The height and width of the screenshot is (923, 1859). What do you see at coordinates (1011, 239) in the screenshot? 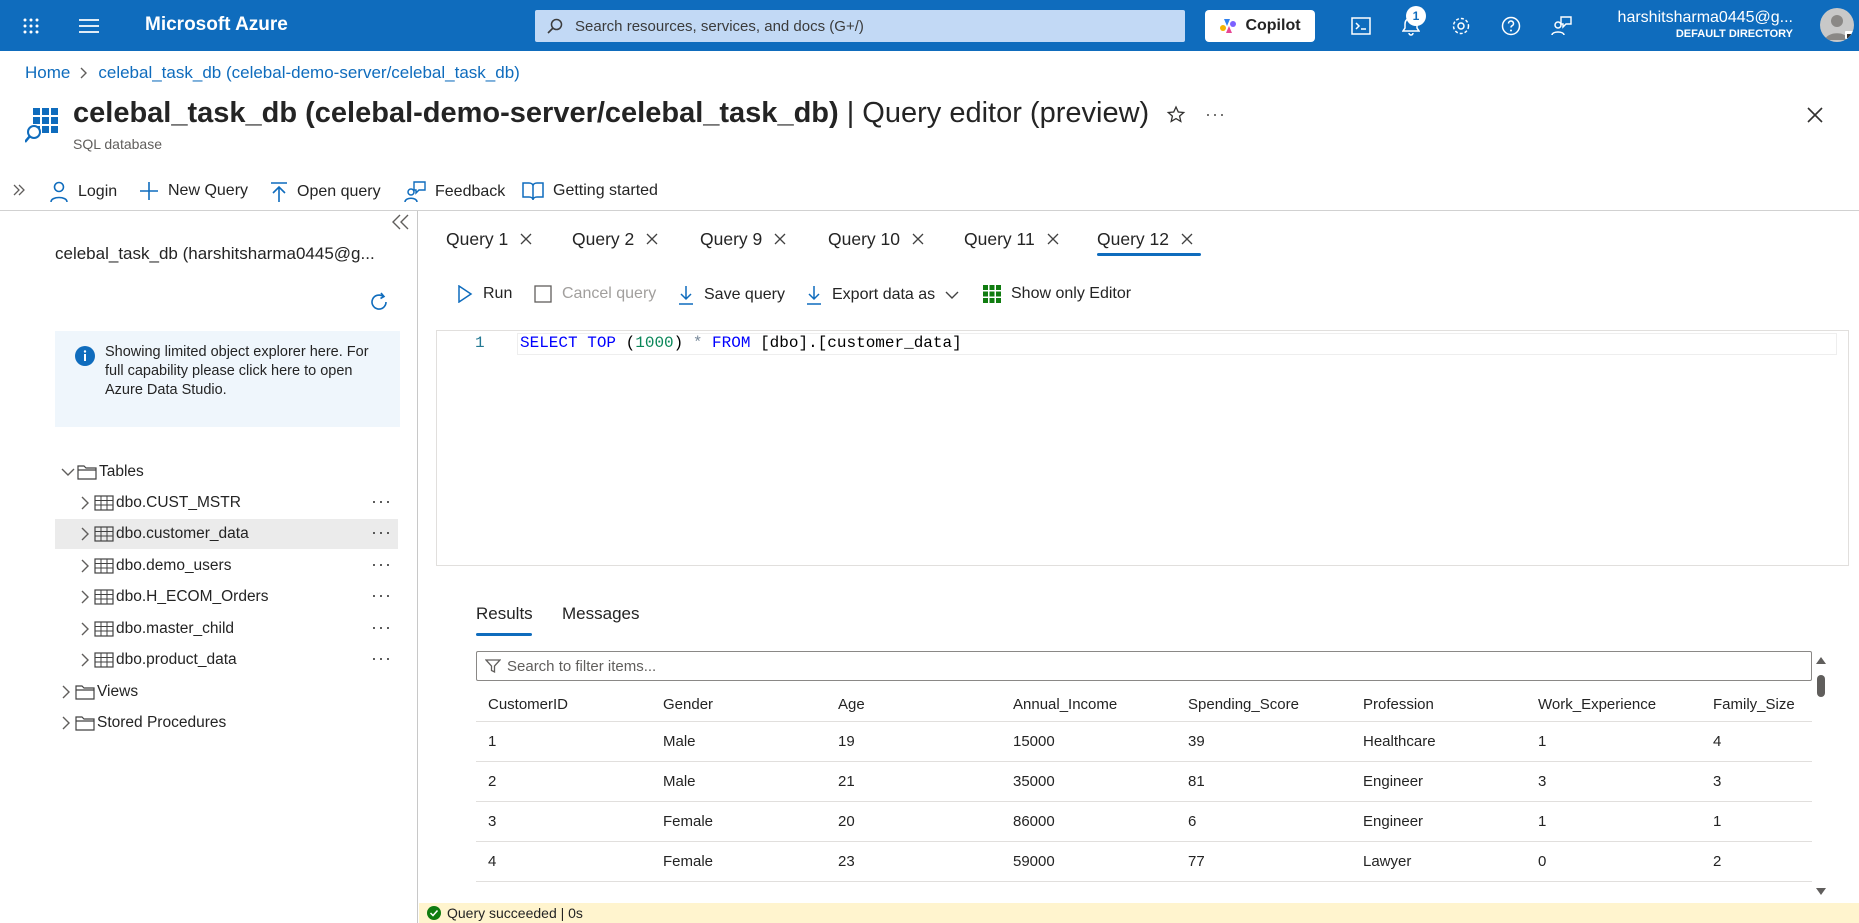
I see `tab-query-11: Query 11` at bounding box center [1011, 239].